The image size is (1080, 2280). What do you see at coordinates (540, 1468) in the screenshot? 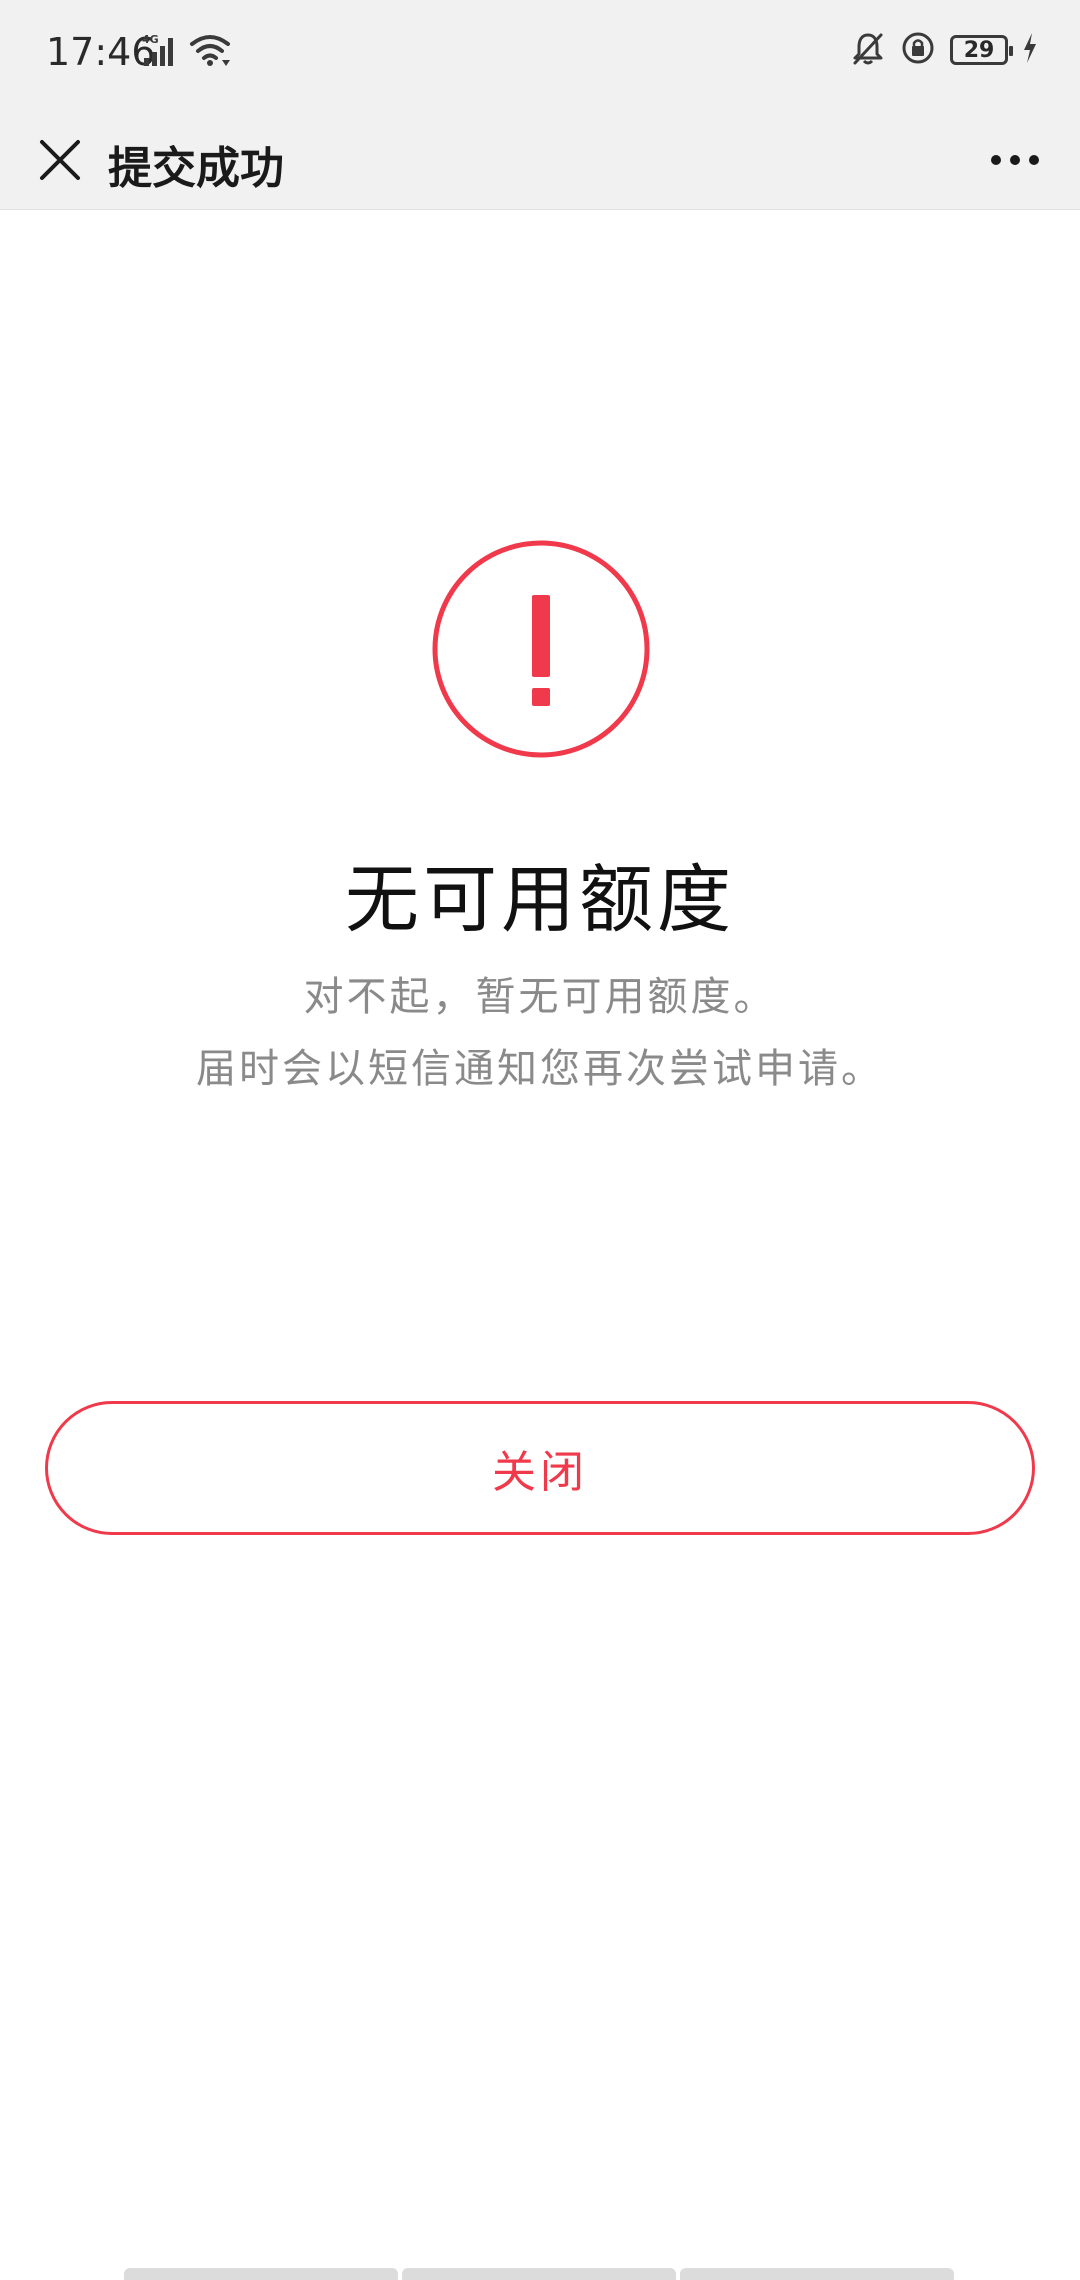
I see `close-button: 关闭` at bounding box center [540, 1468].